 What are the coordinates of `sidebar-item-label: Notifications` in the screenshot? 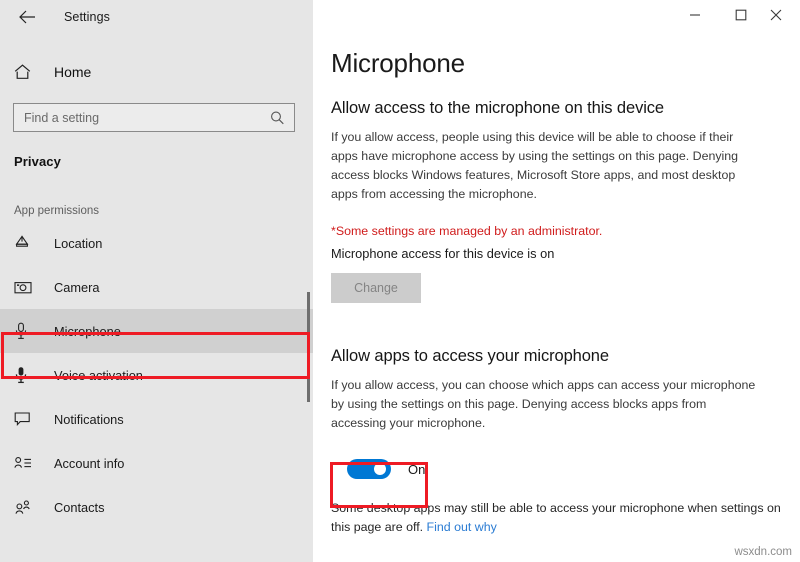 It's located at (89, 419).